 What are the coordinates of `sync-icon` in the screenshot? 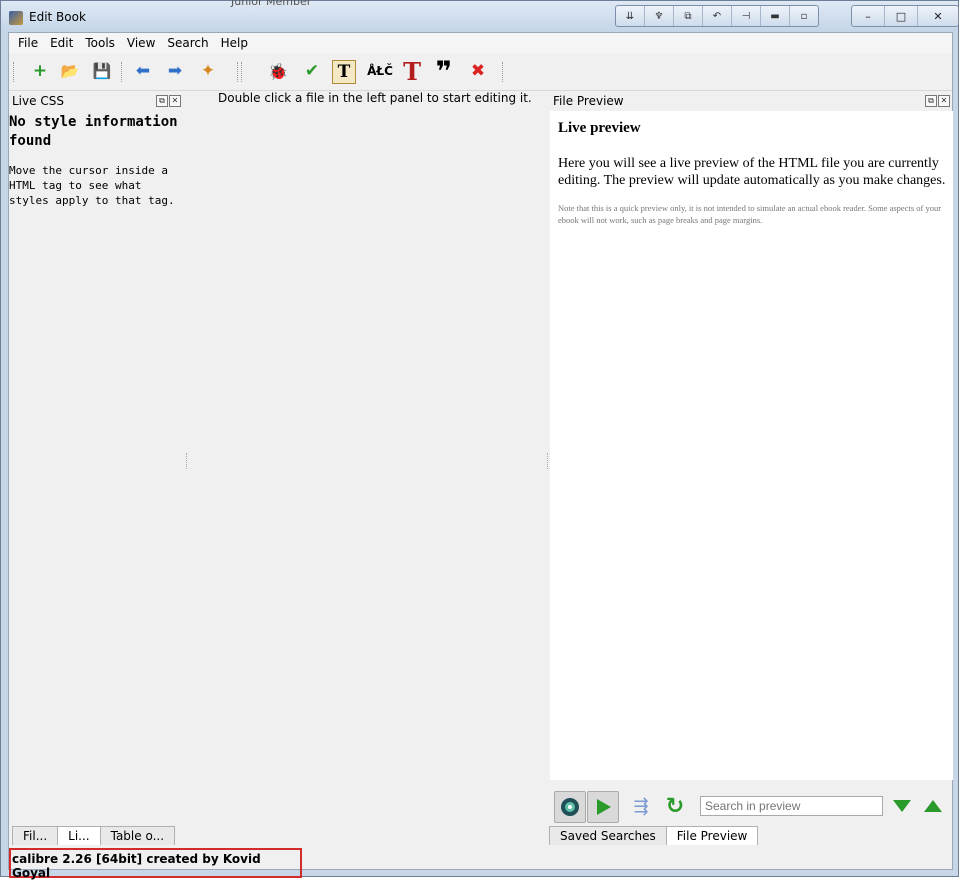 It's located at (570, 807).